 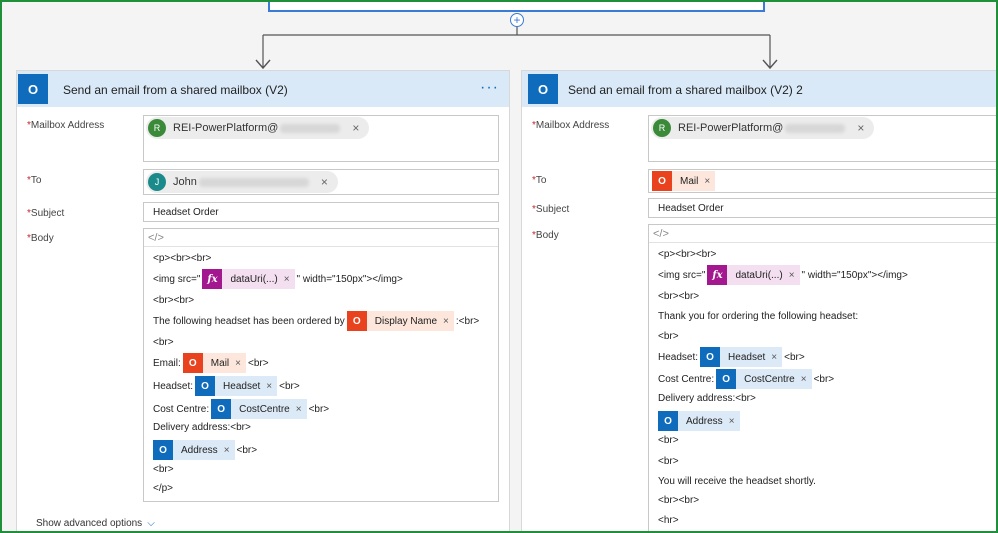 I want to click on card-title: Send an email from a shared mailbox (V2), so click(x=175, y=90).